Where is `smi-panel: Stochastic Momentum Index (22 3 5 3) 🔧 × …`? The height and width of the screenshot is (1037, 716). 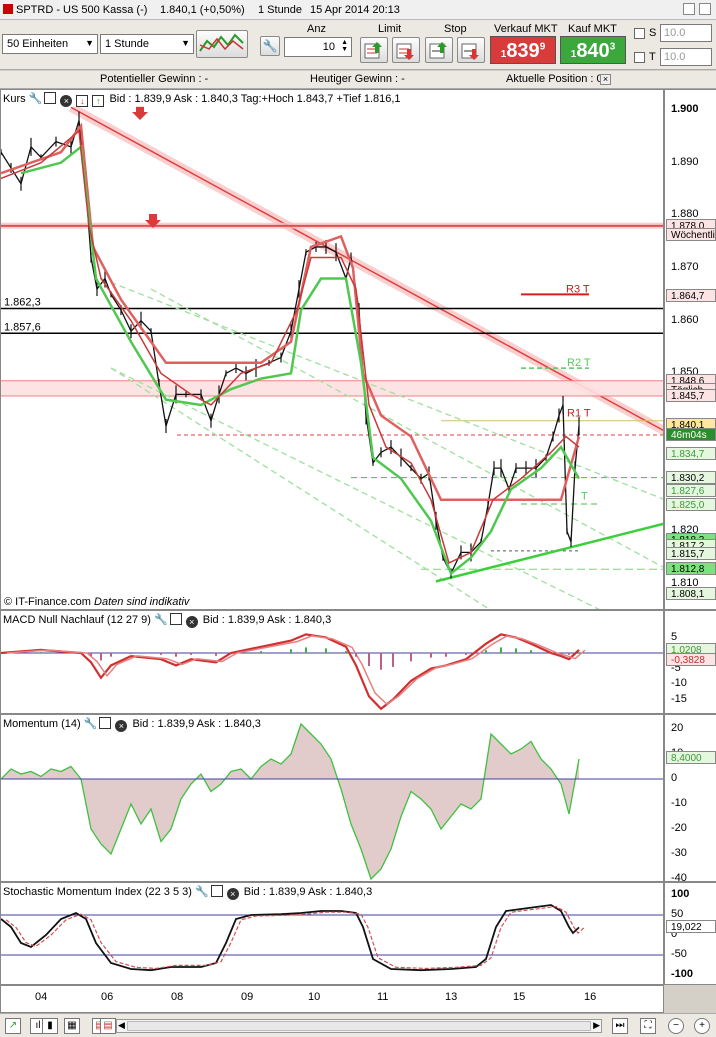
smi-panel: Stochastic Momentum Index (22 3 5 3) 🔧 × … is located at coordinates (332, 933).